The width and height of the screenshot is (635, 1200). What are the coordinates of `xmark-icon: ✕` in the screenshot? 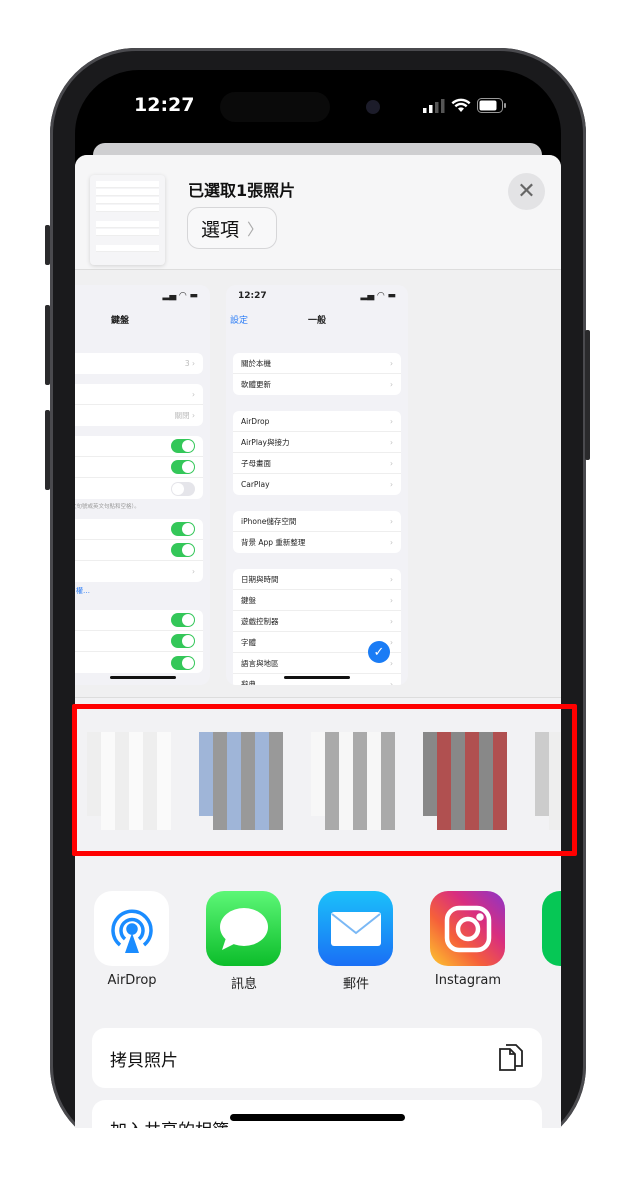 It's located at (526, 191).